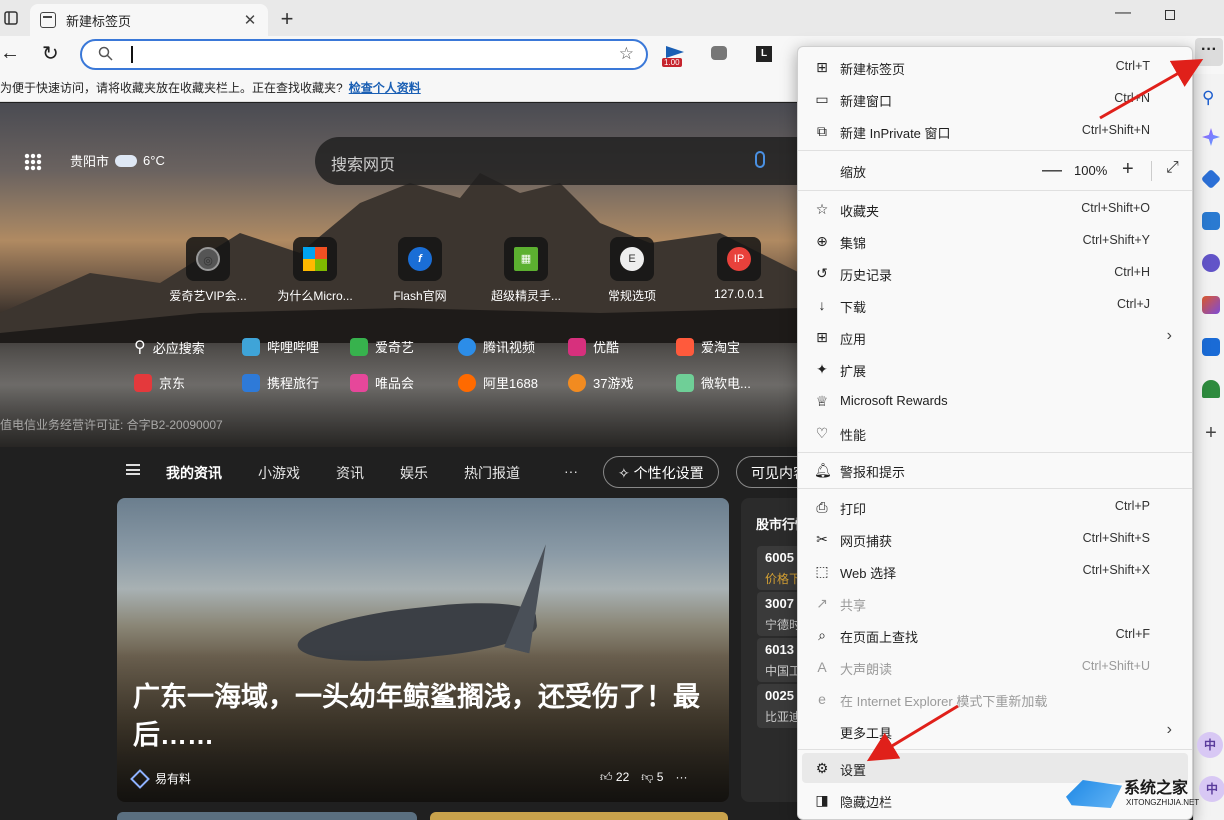 The height and width of the screenshot is (820, 1224). Describe the element at coordinates (1211, 221) in the screenshot. I see `tools-icon` at that location.